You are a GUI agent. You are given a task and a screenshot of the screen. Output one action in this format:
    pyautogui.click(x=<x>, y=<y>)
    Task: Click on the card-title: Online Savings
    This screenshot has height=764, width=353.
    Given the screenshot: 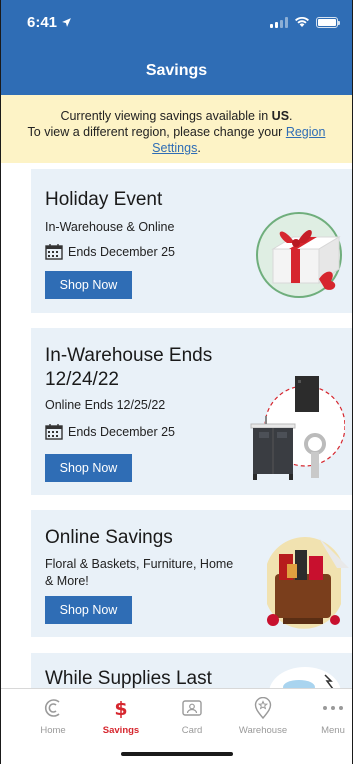 What is the action you would take?
    pyautogui.click(x=109, y=537)
    